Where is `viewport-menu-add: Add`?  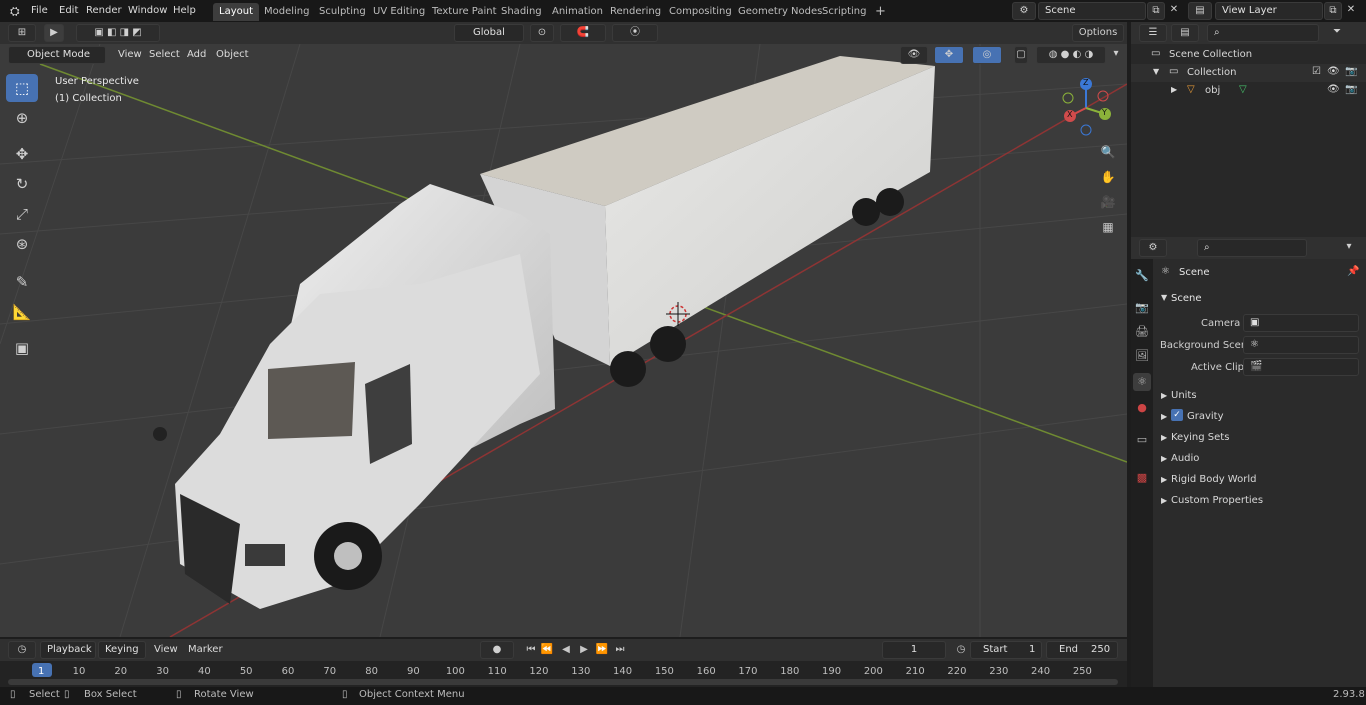 viewport-menu-add: Add is located at coordinates (196, 55).